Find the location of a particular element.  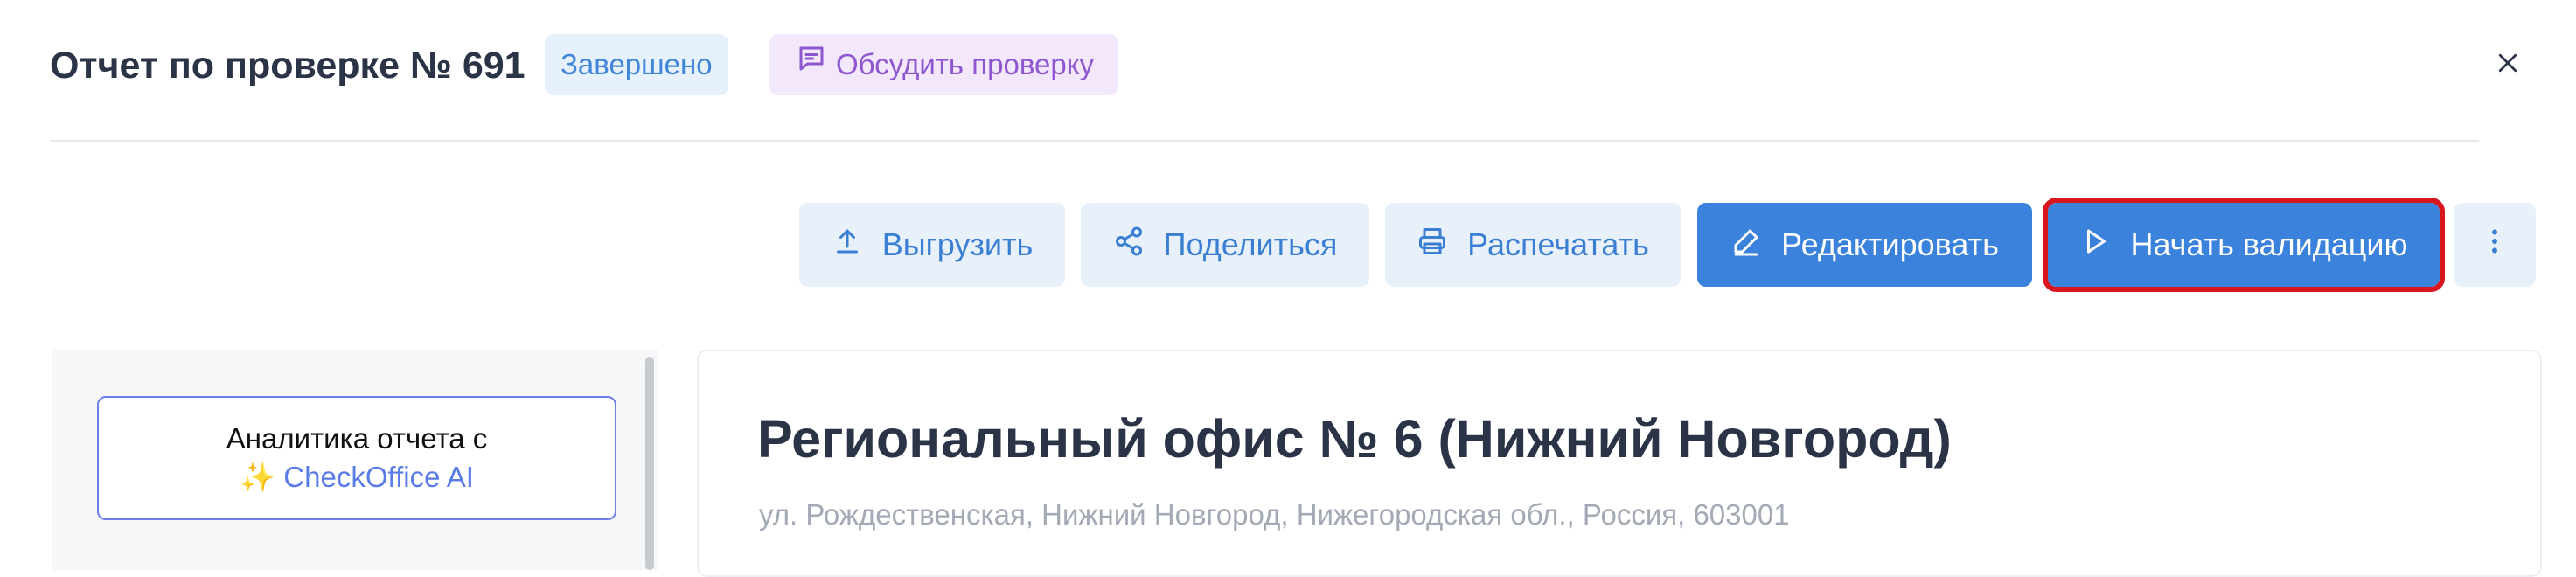

play-icon is located at coordinates (2095, 245).